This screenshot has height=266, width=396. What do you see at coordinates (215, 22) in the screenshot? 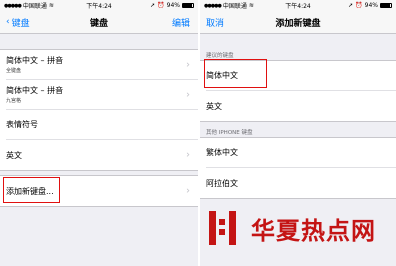
I see `cancel-button: 取消` at bounding box center [215, 22].